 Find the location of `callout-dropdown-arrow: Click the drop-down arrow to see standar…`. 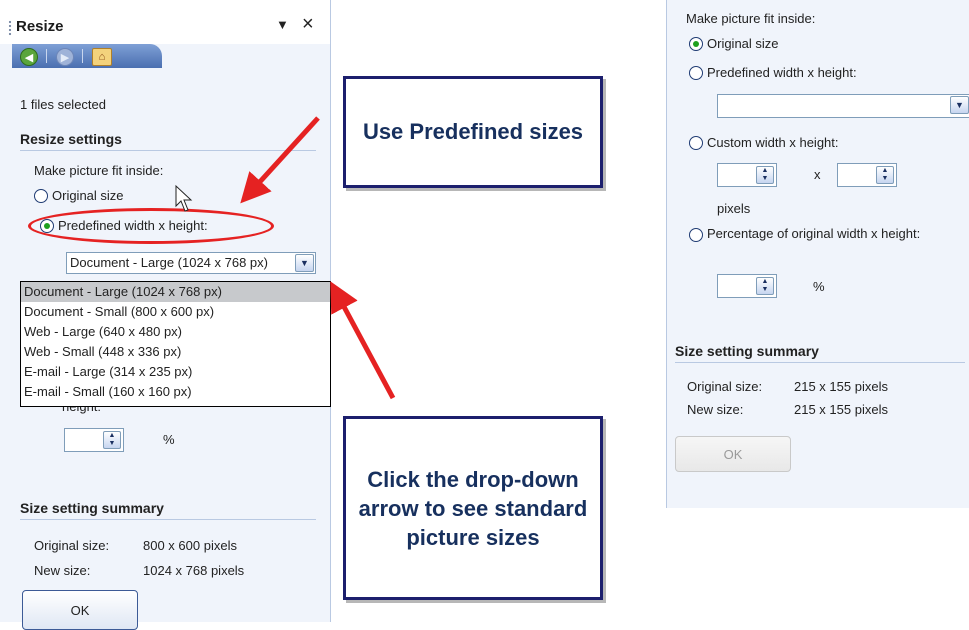

callout-dropdown-arrow: Click the drop-down arrow to see standar… is located at coordinates (473, 508).